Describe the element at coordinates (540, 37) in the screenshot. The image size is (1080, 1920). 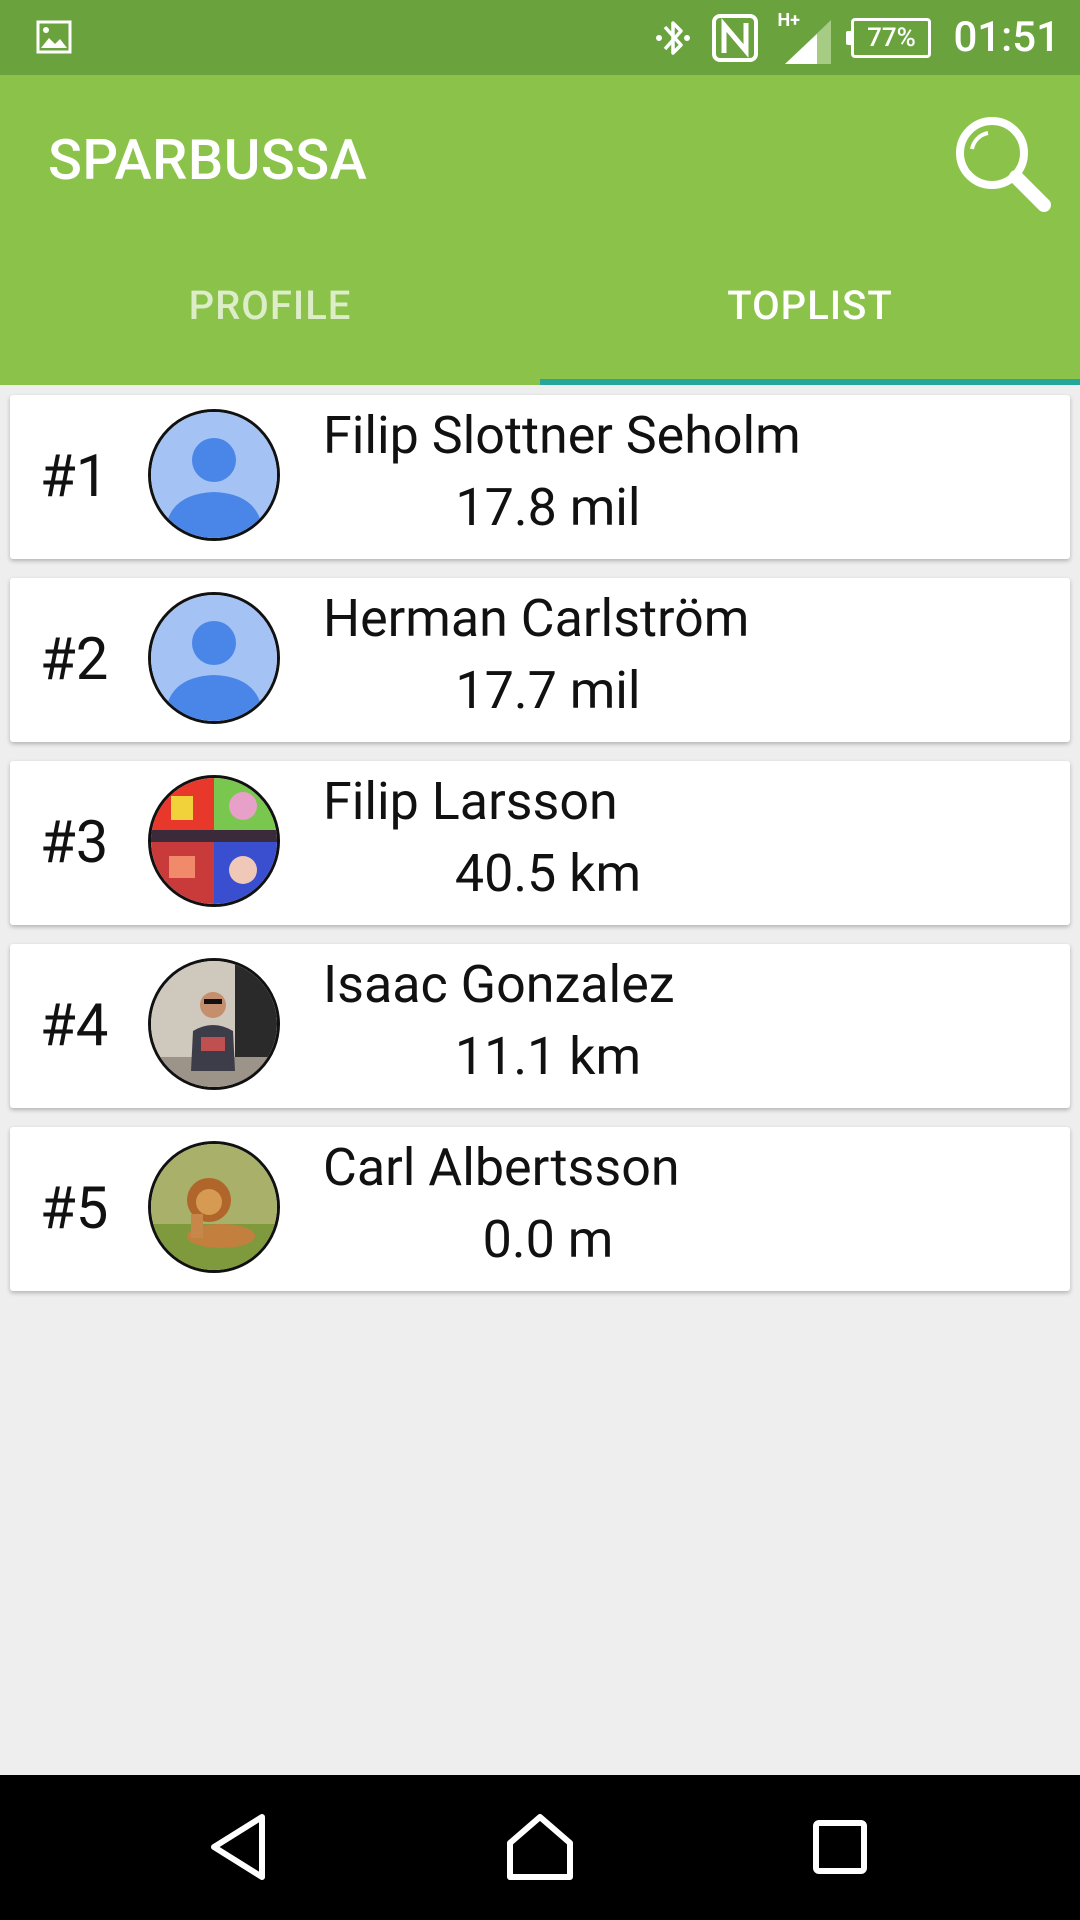
I see `status-bar: H+ 77% 01:51` at that location.